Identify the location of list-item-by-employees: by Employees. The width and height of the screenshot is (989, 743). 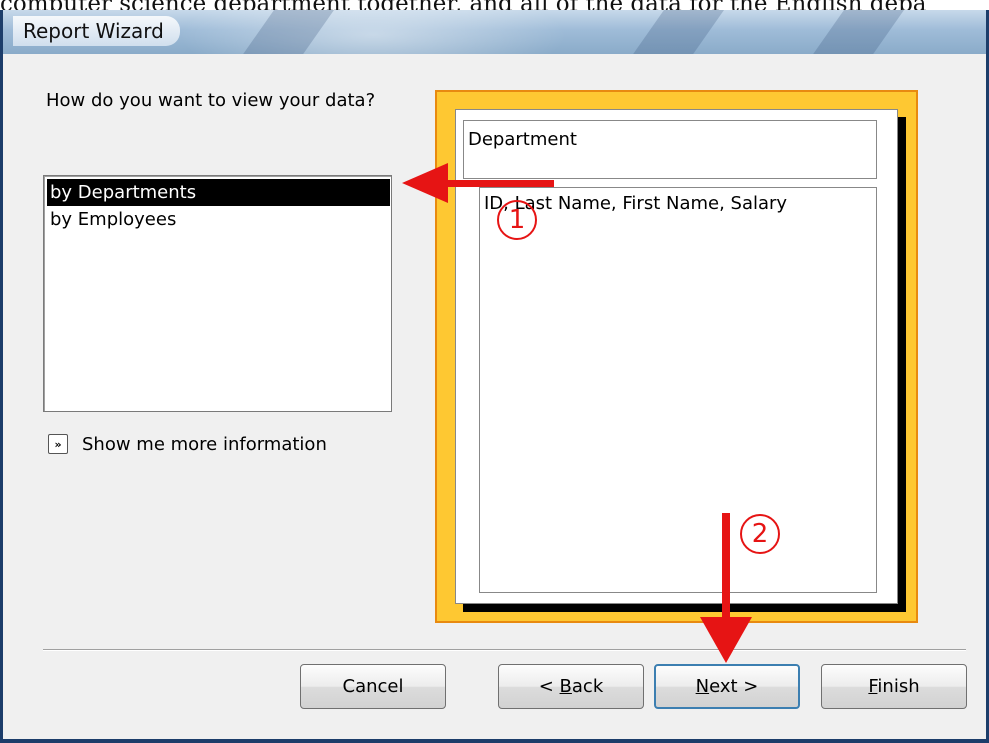
(218, 219).